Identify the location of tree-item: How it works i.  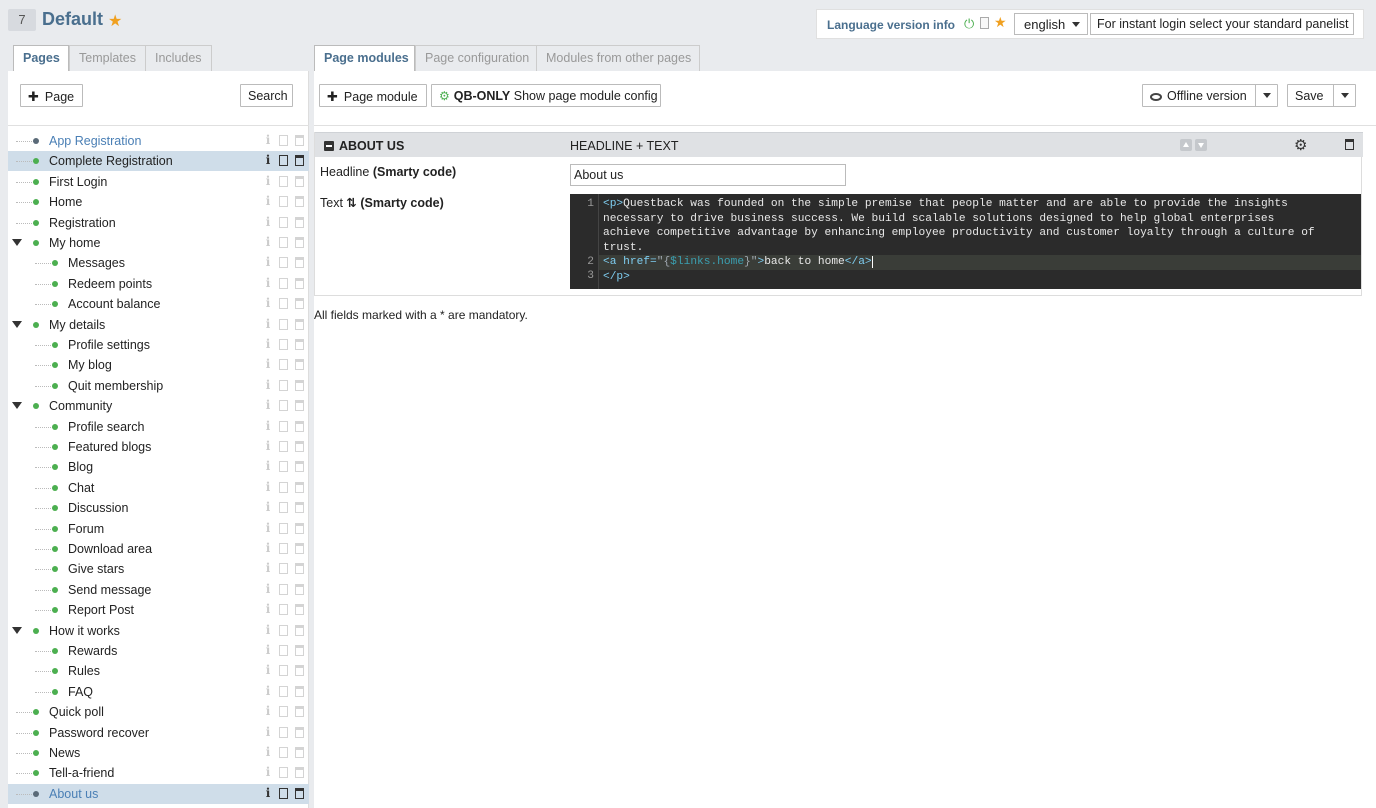
(158, 631).